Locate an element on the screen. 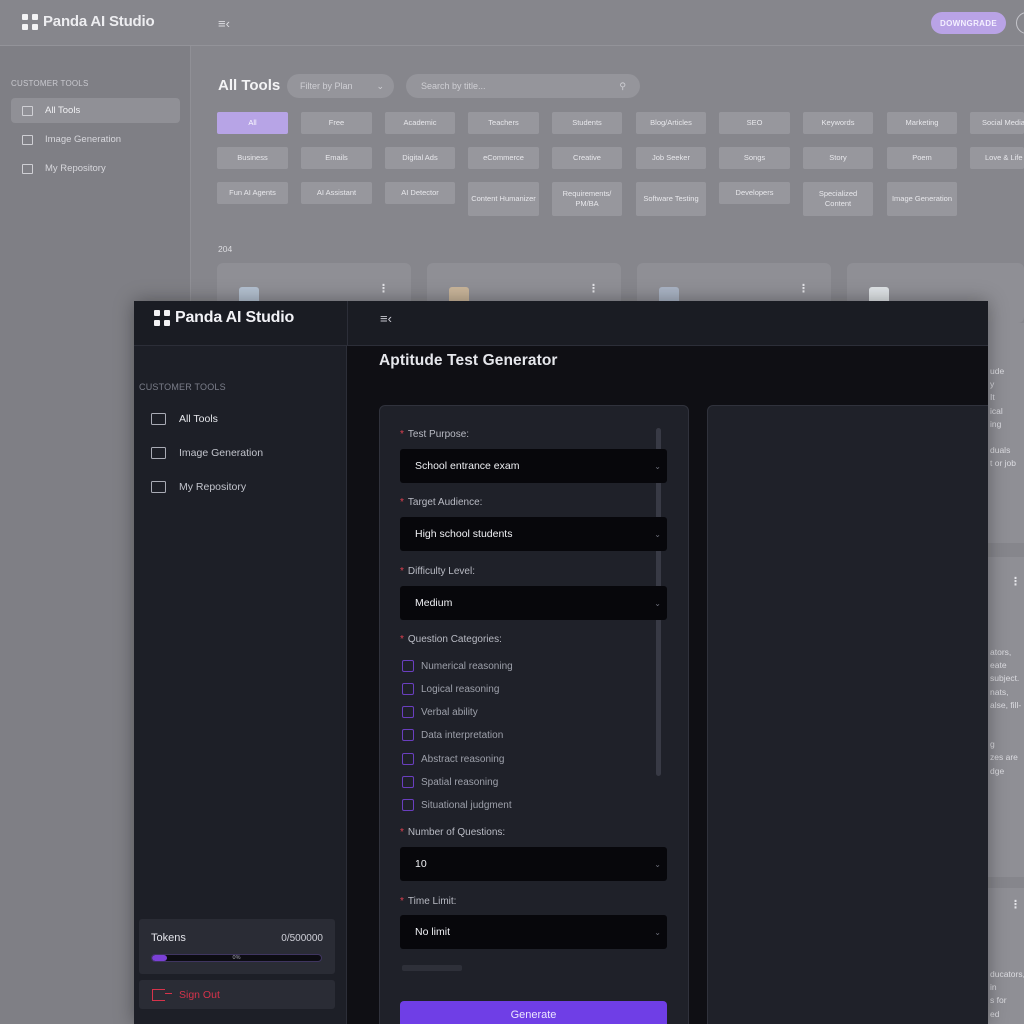 The image size is (1024, 1024). category-checkbox-abstract: Abstract reasoning is located at coordinates (453, 759).